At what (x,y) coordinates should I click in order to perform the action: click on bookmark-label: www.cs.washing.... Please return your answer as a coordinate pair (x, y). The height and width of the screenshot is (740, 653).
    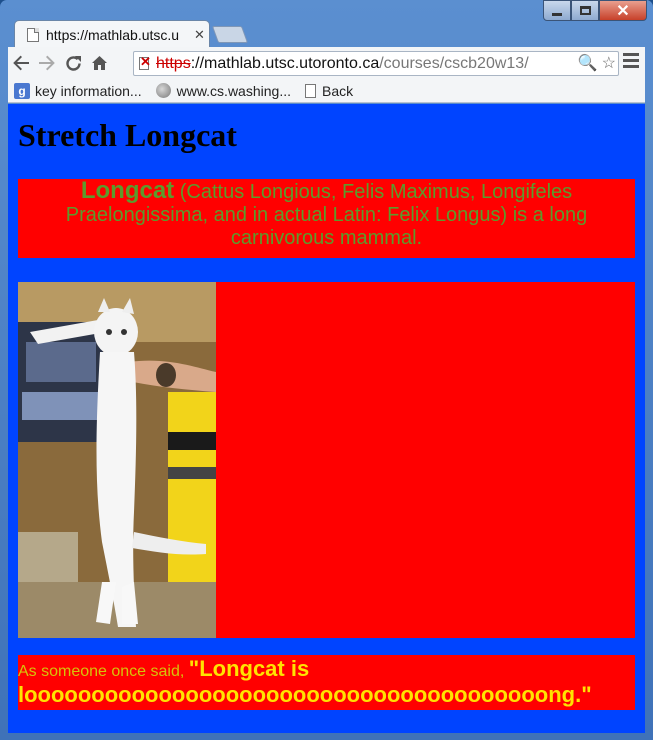
    Looking at the image, I should click on (233, 90).